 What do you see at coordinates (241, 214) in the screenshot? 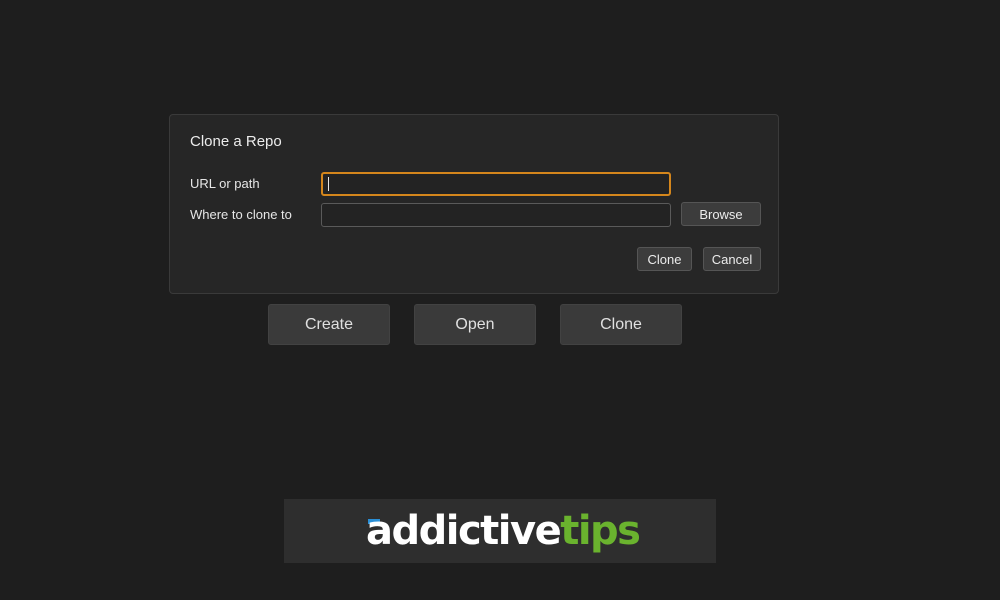
I see `destination-label: Where to clone to` at bounding box center [241, 214].